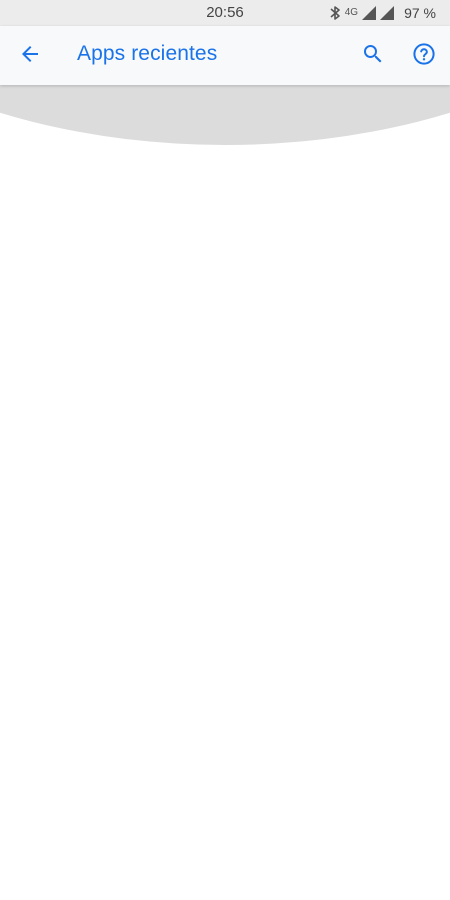  Describe the element at coordinates (420, 13) in the screenshot. I see `battery-level: 97 %` at that location.